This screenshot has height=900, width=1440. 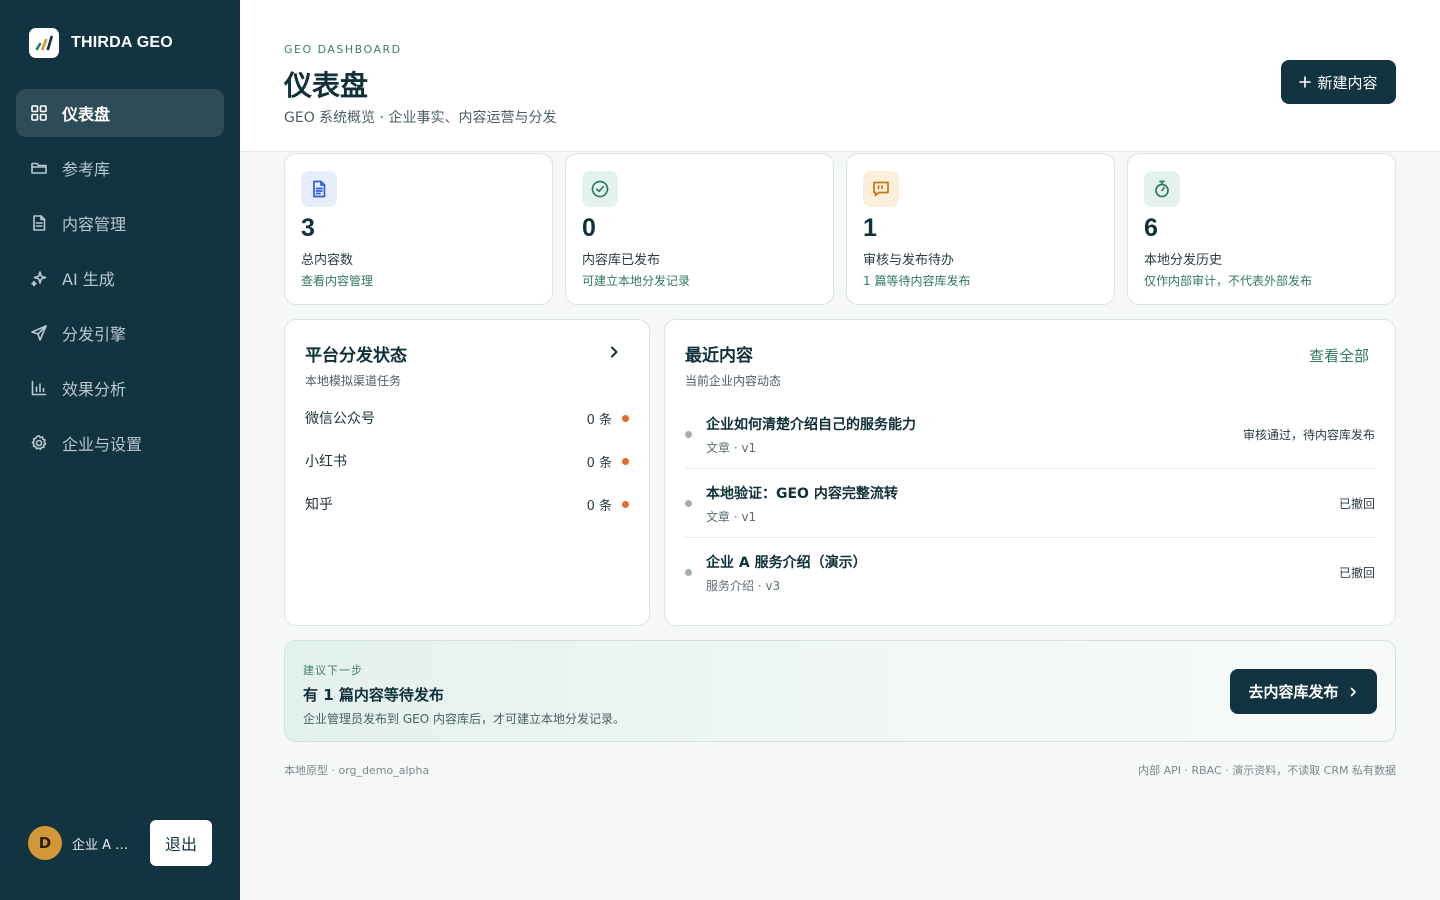 I want to click on sidebar-item-label: 内容管理, so click(x=94, y=224).